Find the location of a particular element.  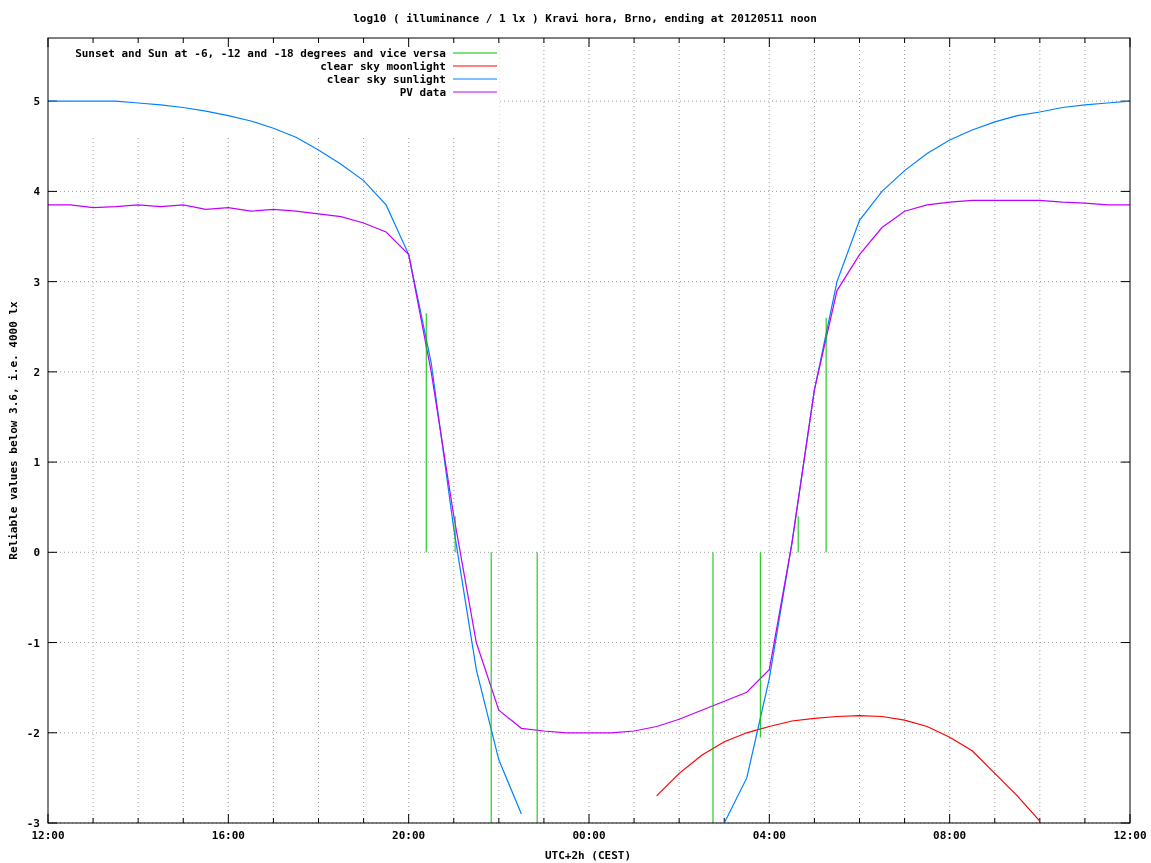

tick-label: 20:00 is located at coordinates (409, 835).